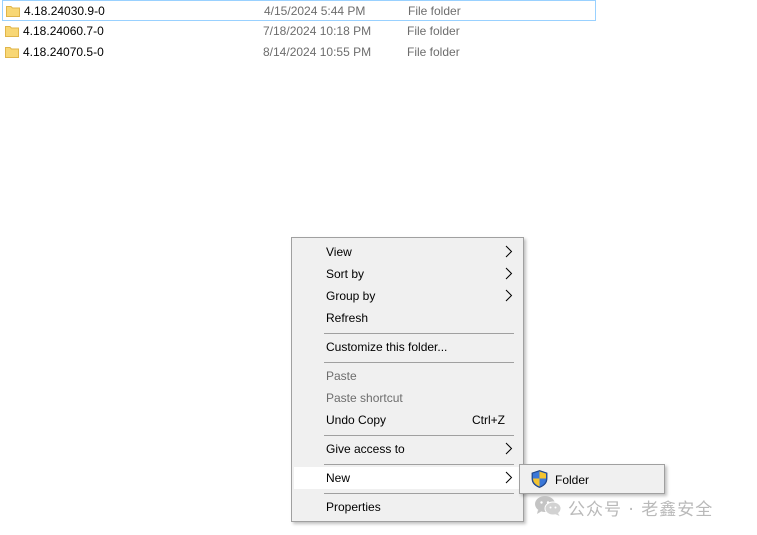 This screenshot has width=757, height=535. What do you see at coordinates (407, 274) in the screenshot?
I see `menu-item-sort-by: Sort by` at bounding box center [407, 274].